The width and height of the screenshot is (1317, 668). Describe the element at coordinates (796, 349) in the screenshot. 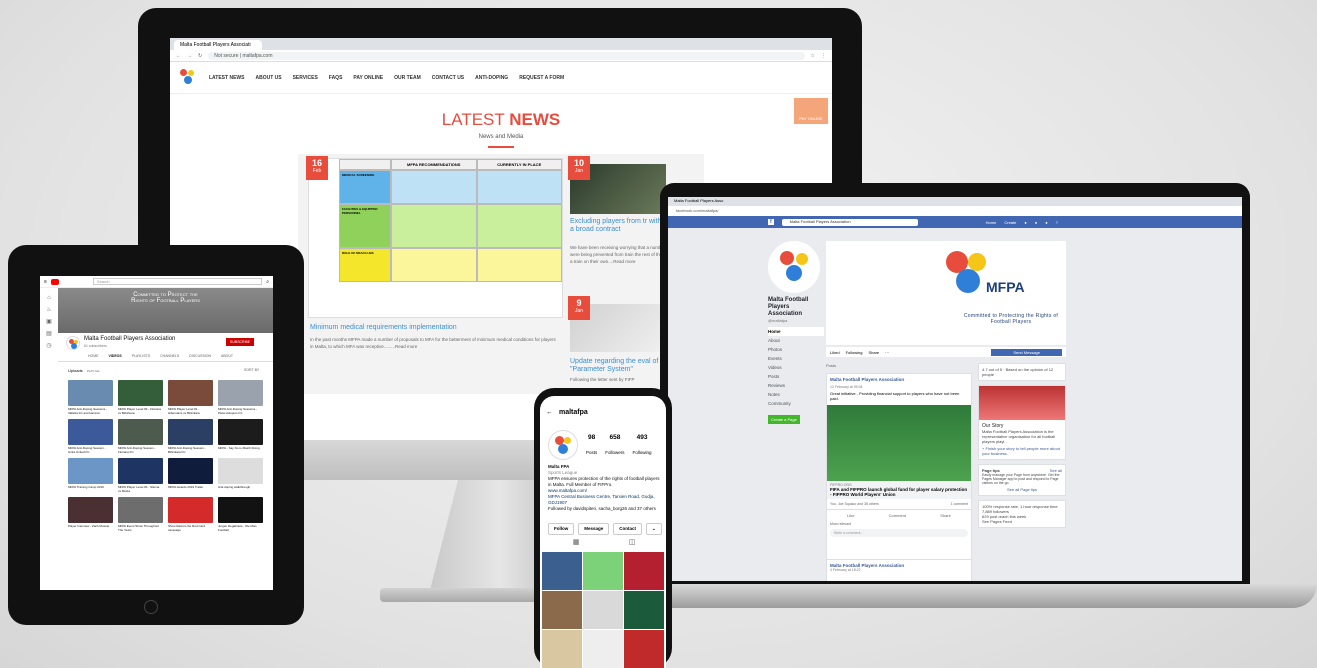

I see `menu-photos: Photos` at that location.